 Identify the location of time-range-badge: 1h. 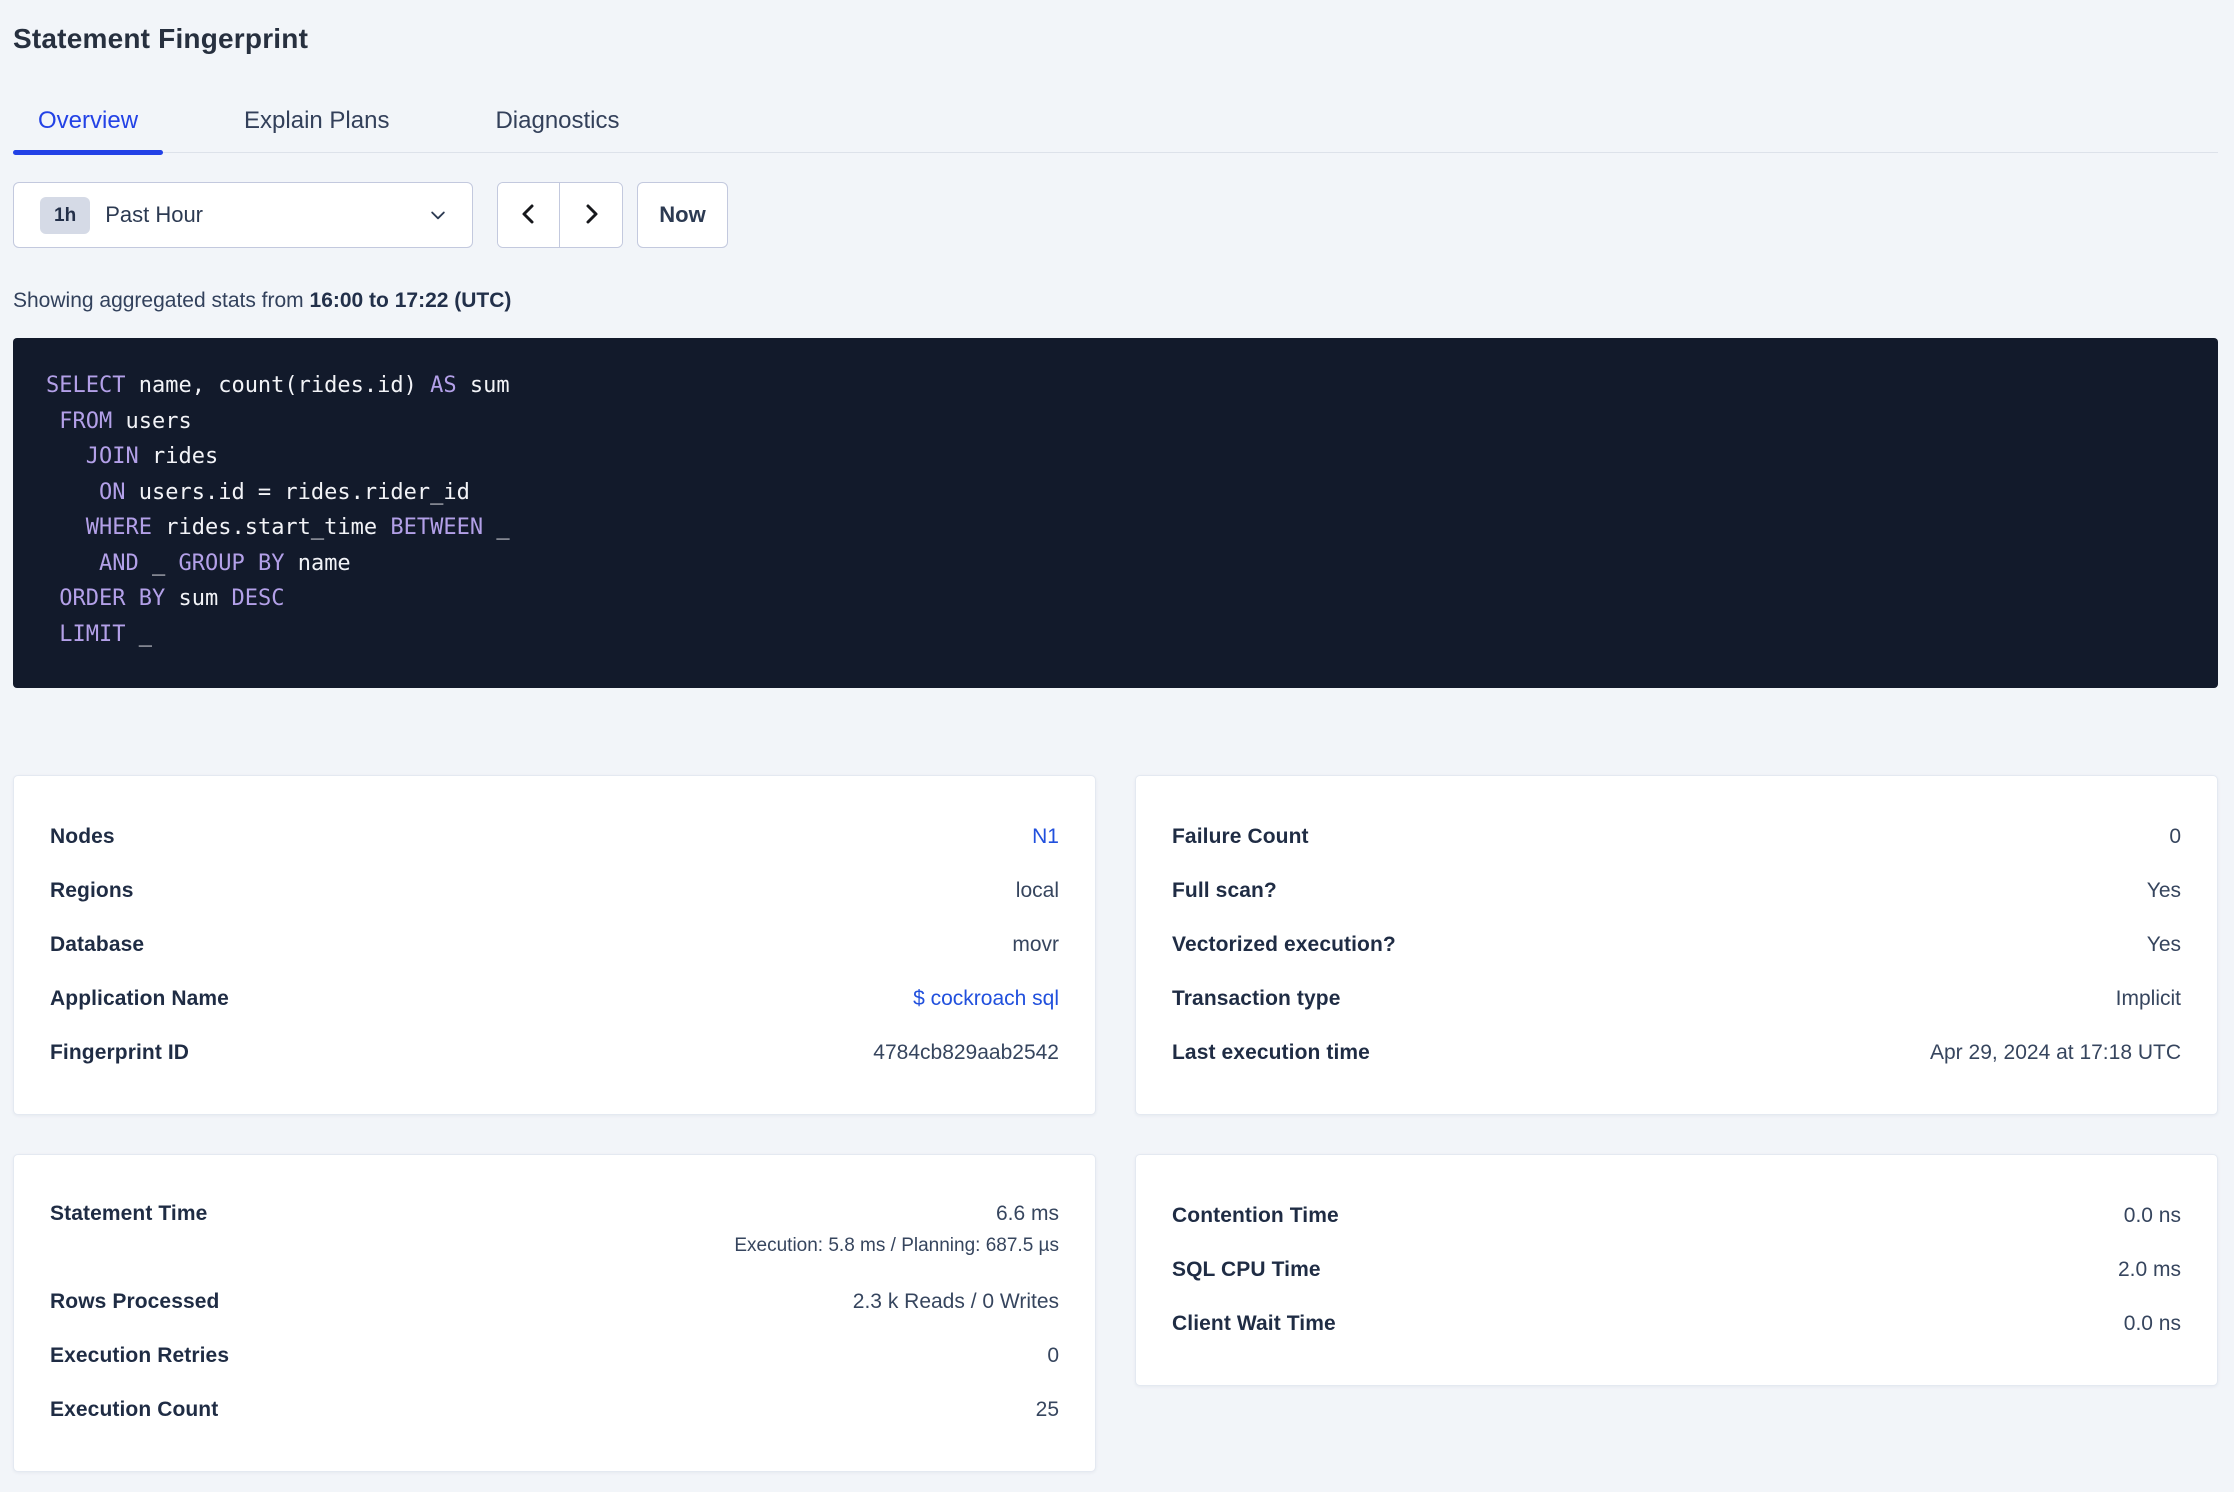
(65, 215).